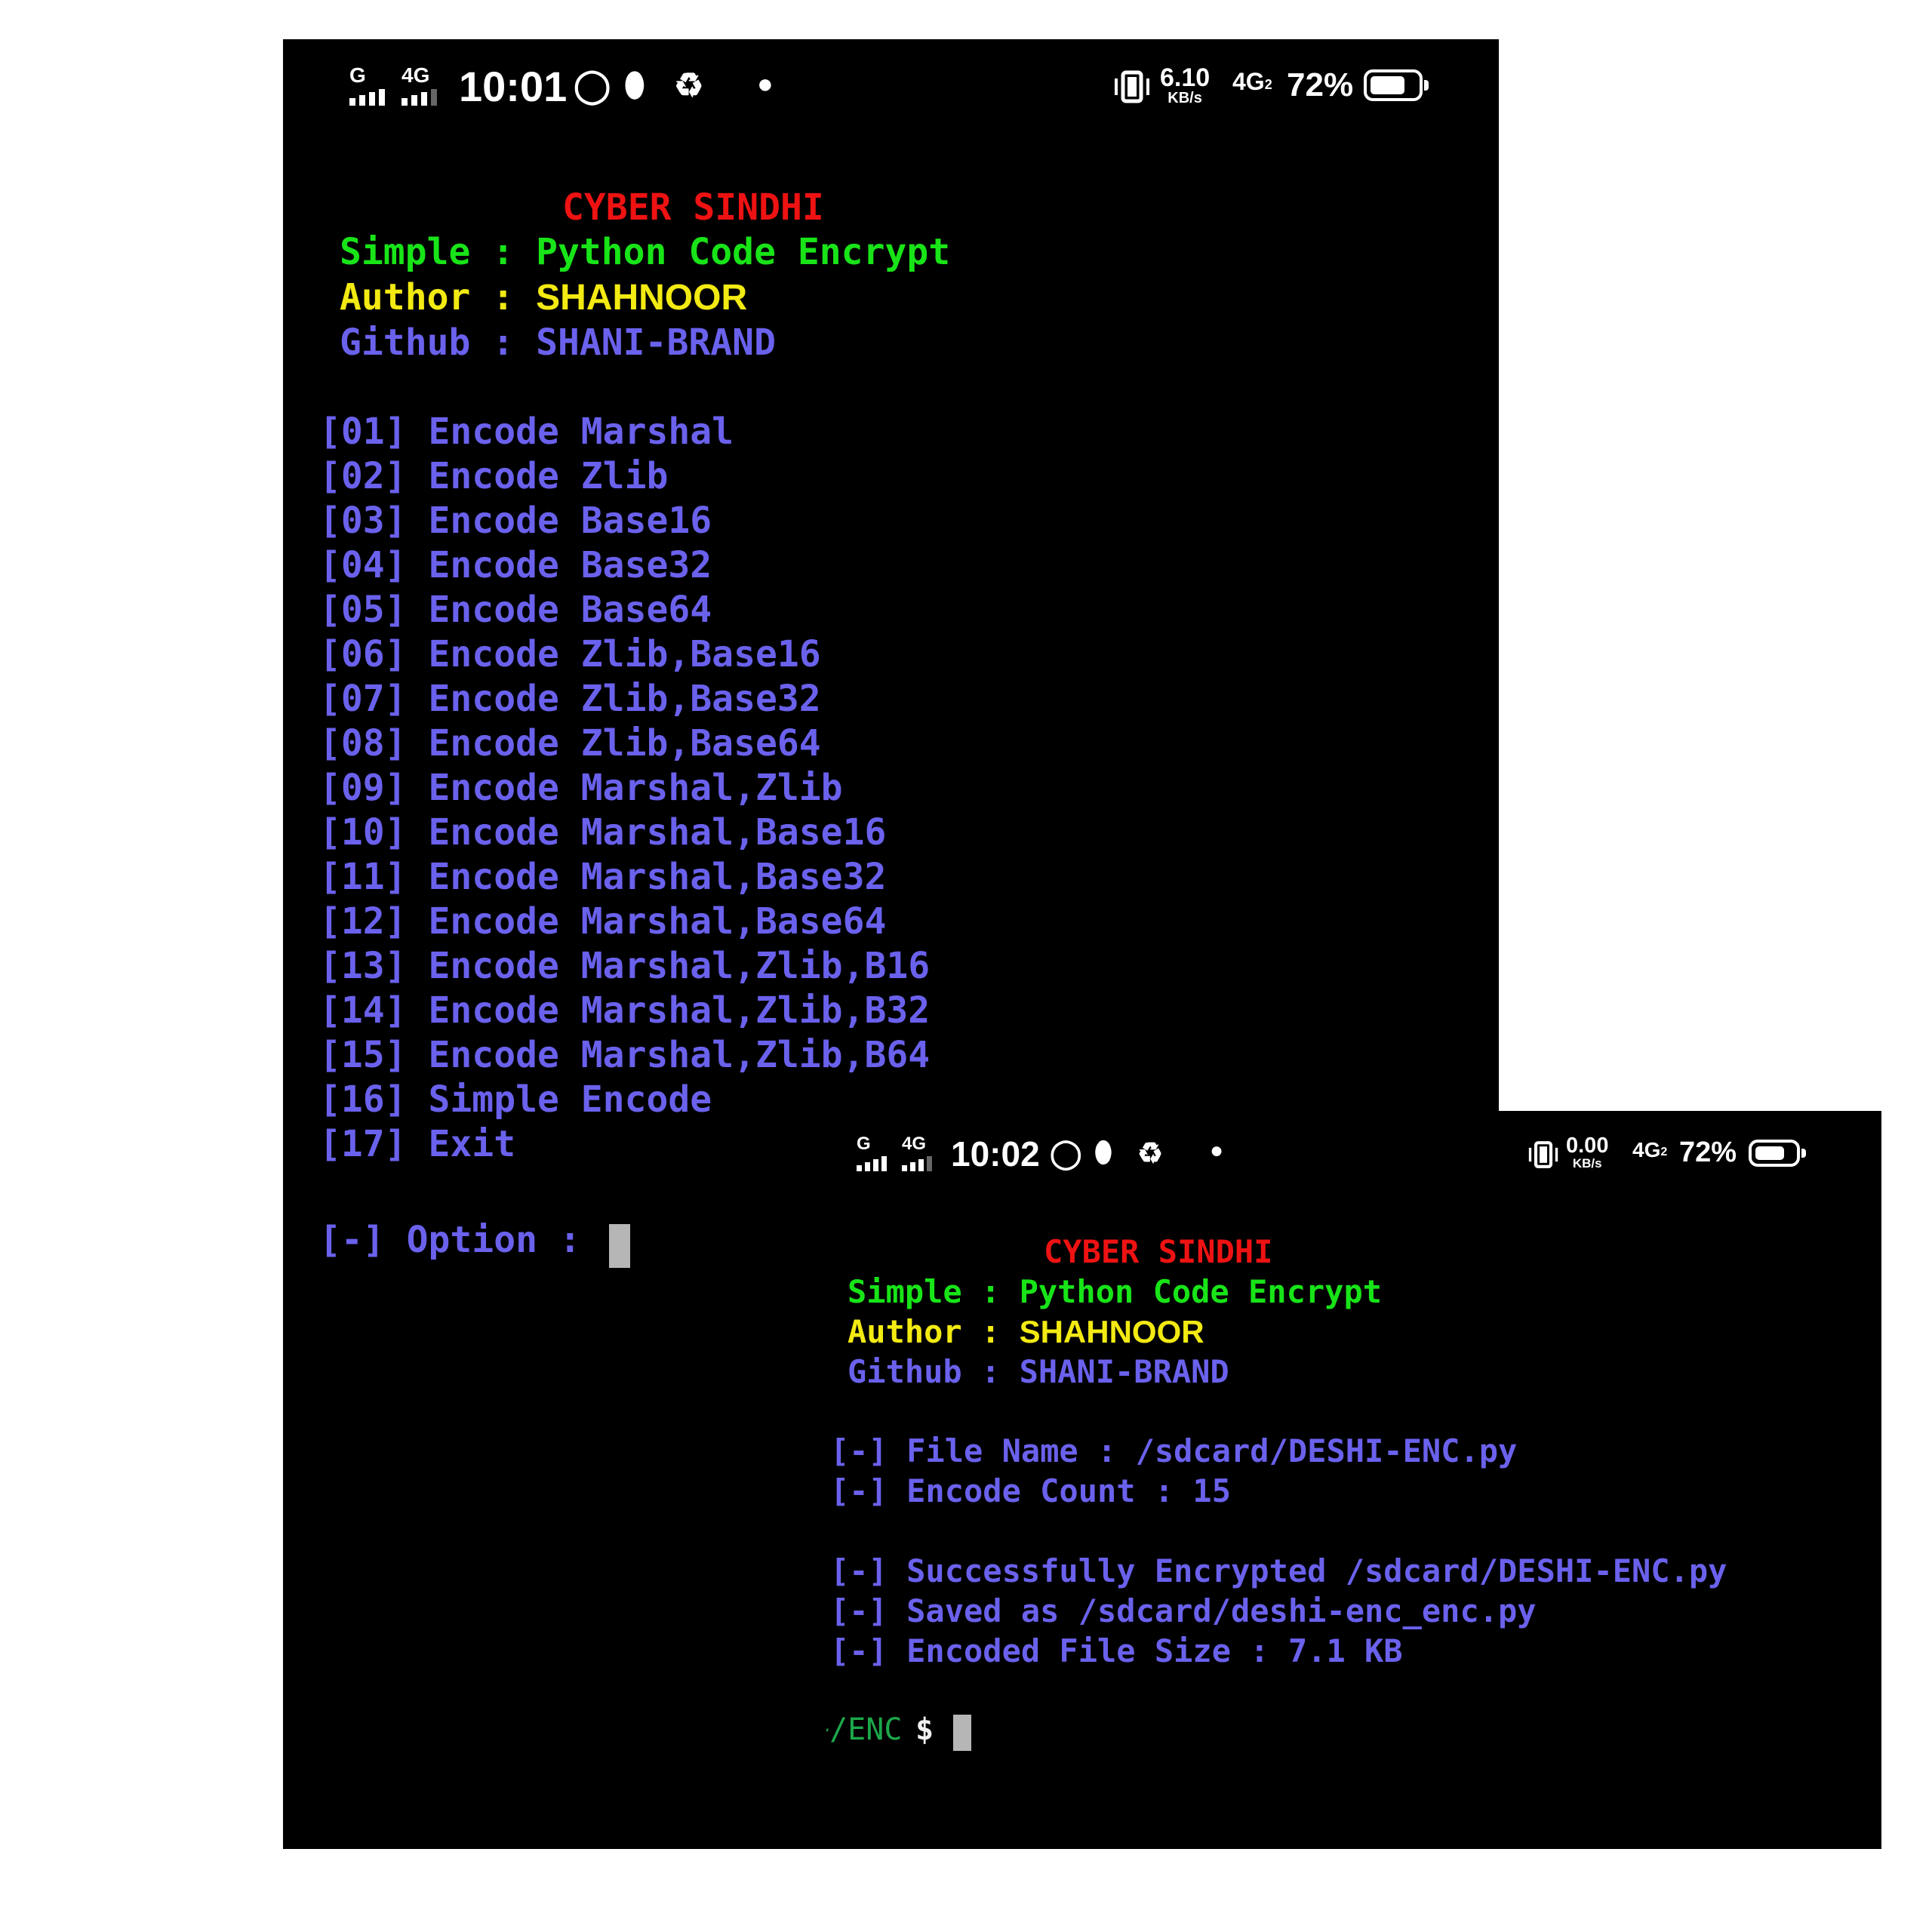 This screenshot has width=1932, height=1932. Describe the element at coordinates (1174, 1450) in the screenshot. I see `output-file-name: [-] File Name : /sdcard/DESHI-ENC.py` at that location.